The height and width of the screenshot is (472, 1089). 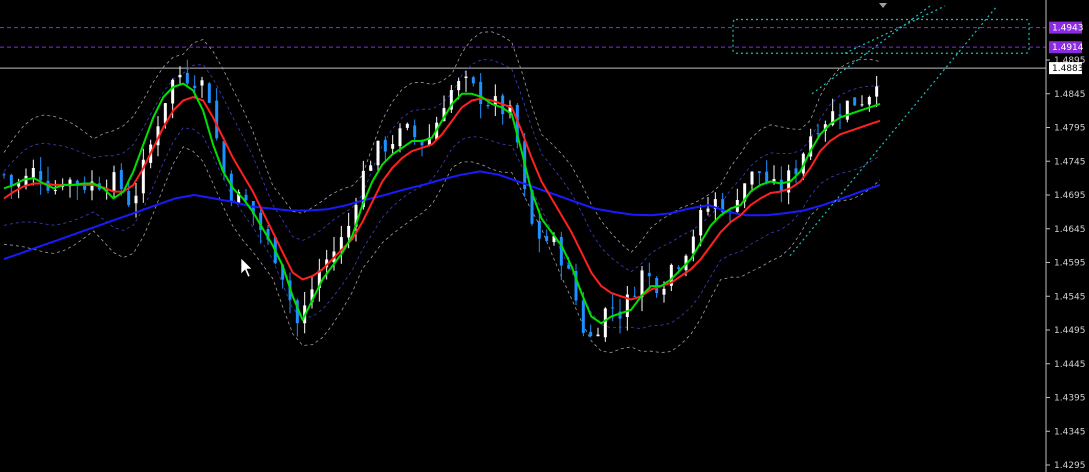 I want to click on y-tick-label: 1.4345, so click(x=1070, y=432).